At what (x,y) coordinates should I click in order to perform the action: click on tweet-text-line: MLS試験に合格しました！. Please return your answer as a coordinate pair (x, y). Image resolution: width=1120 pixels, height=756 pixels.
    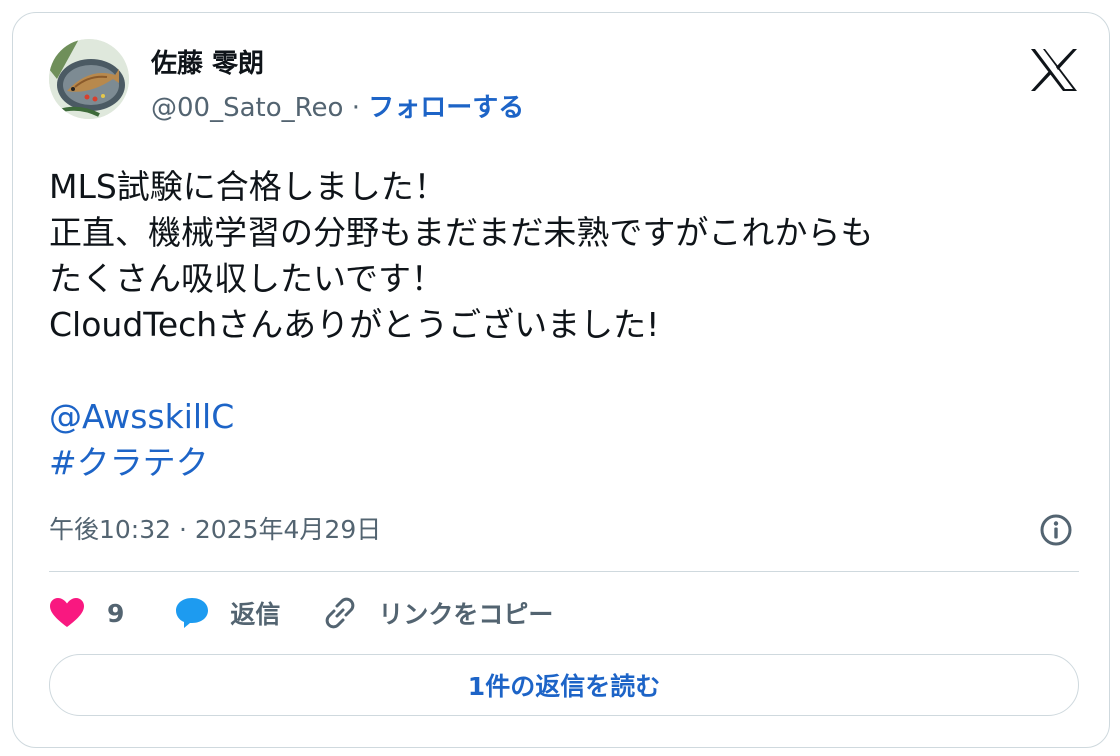
    Looking at the image, I should click on (248, 186).